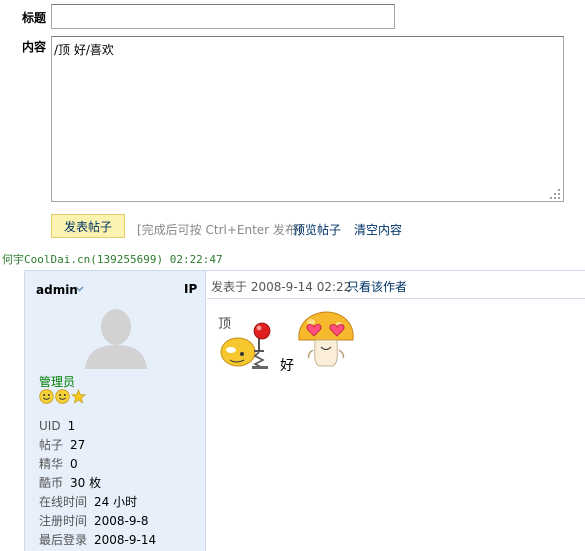 The width and height of the screenshot is (585, 551). What do you see at coordinates (281, 287) in the screenshot?
I see `post-timestamp: 发表于 2008-9-14 02:22` at bounding box center [281, 287].